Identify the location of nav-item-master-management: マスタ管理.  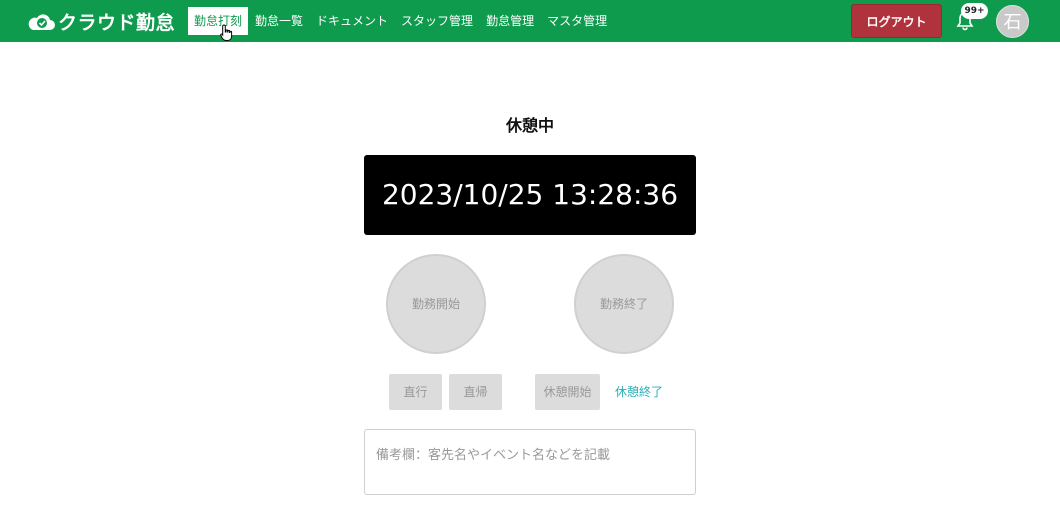
(577, 21).